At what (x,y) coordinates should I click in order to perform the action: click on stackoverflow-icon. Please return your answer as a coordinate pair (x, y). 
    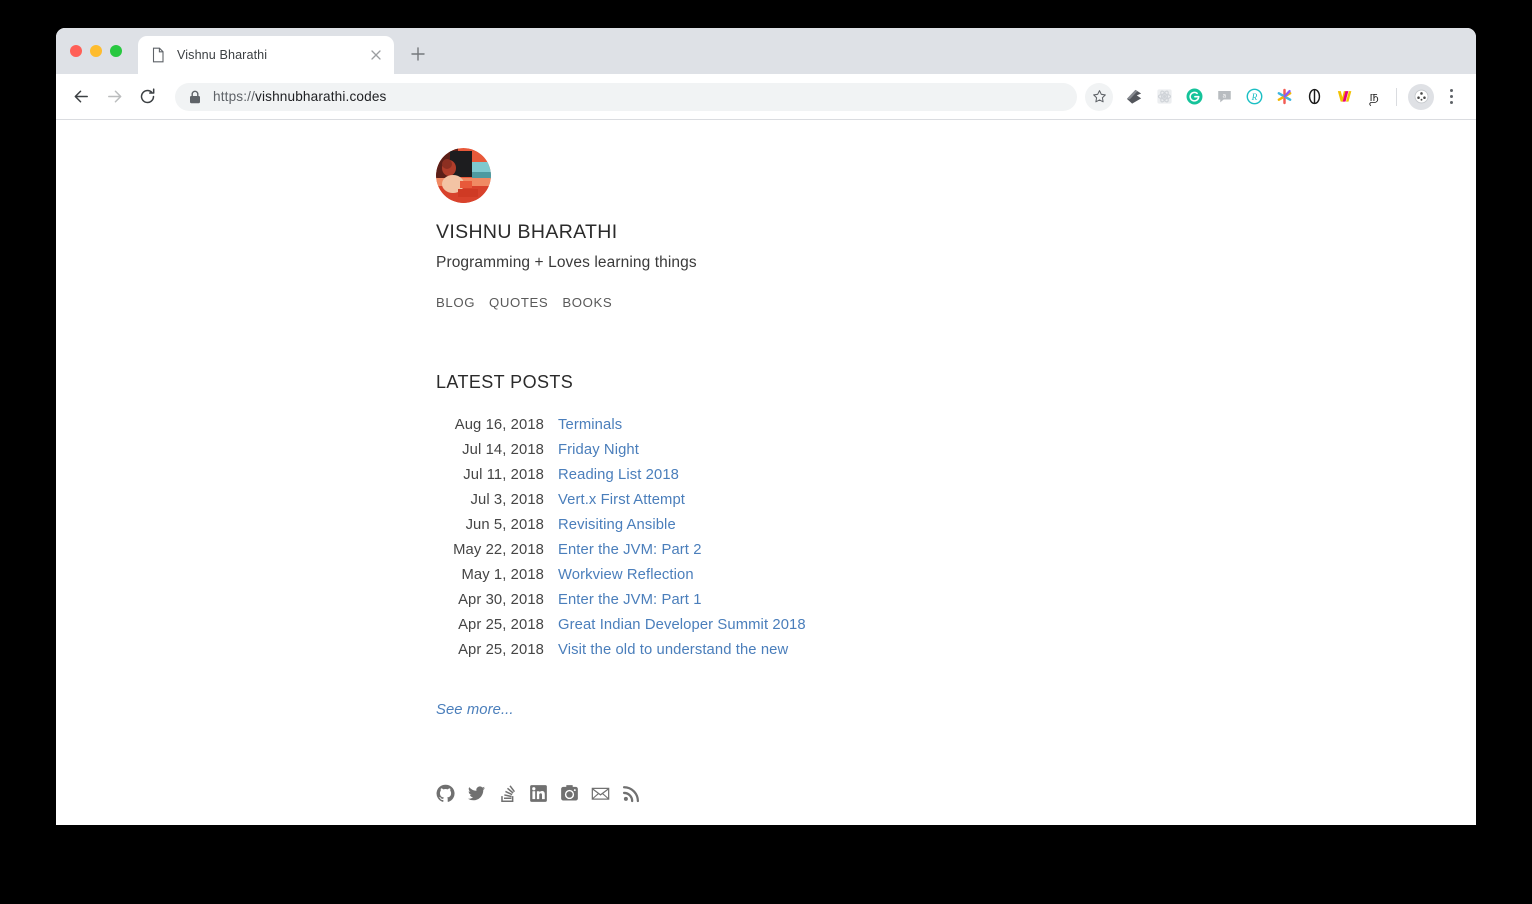
    Looking at the image, I should click on (508, 794).